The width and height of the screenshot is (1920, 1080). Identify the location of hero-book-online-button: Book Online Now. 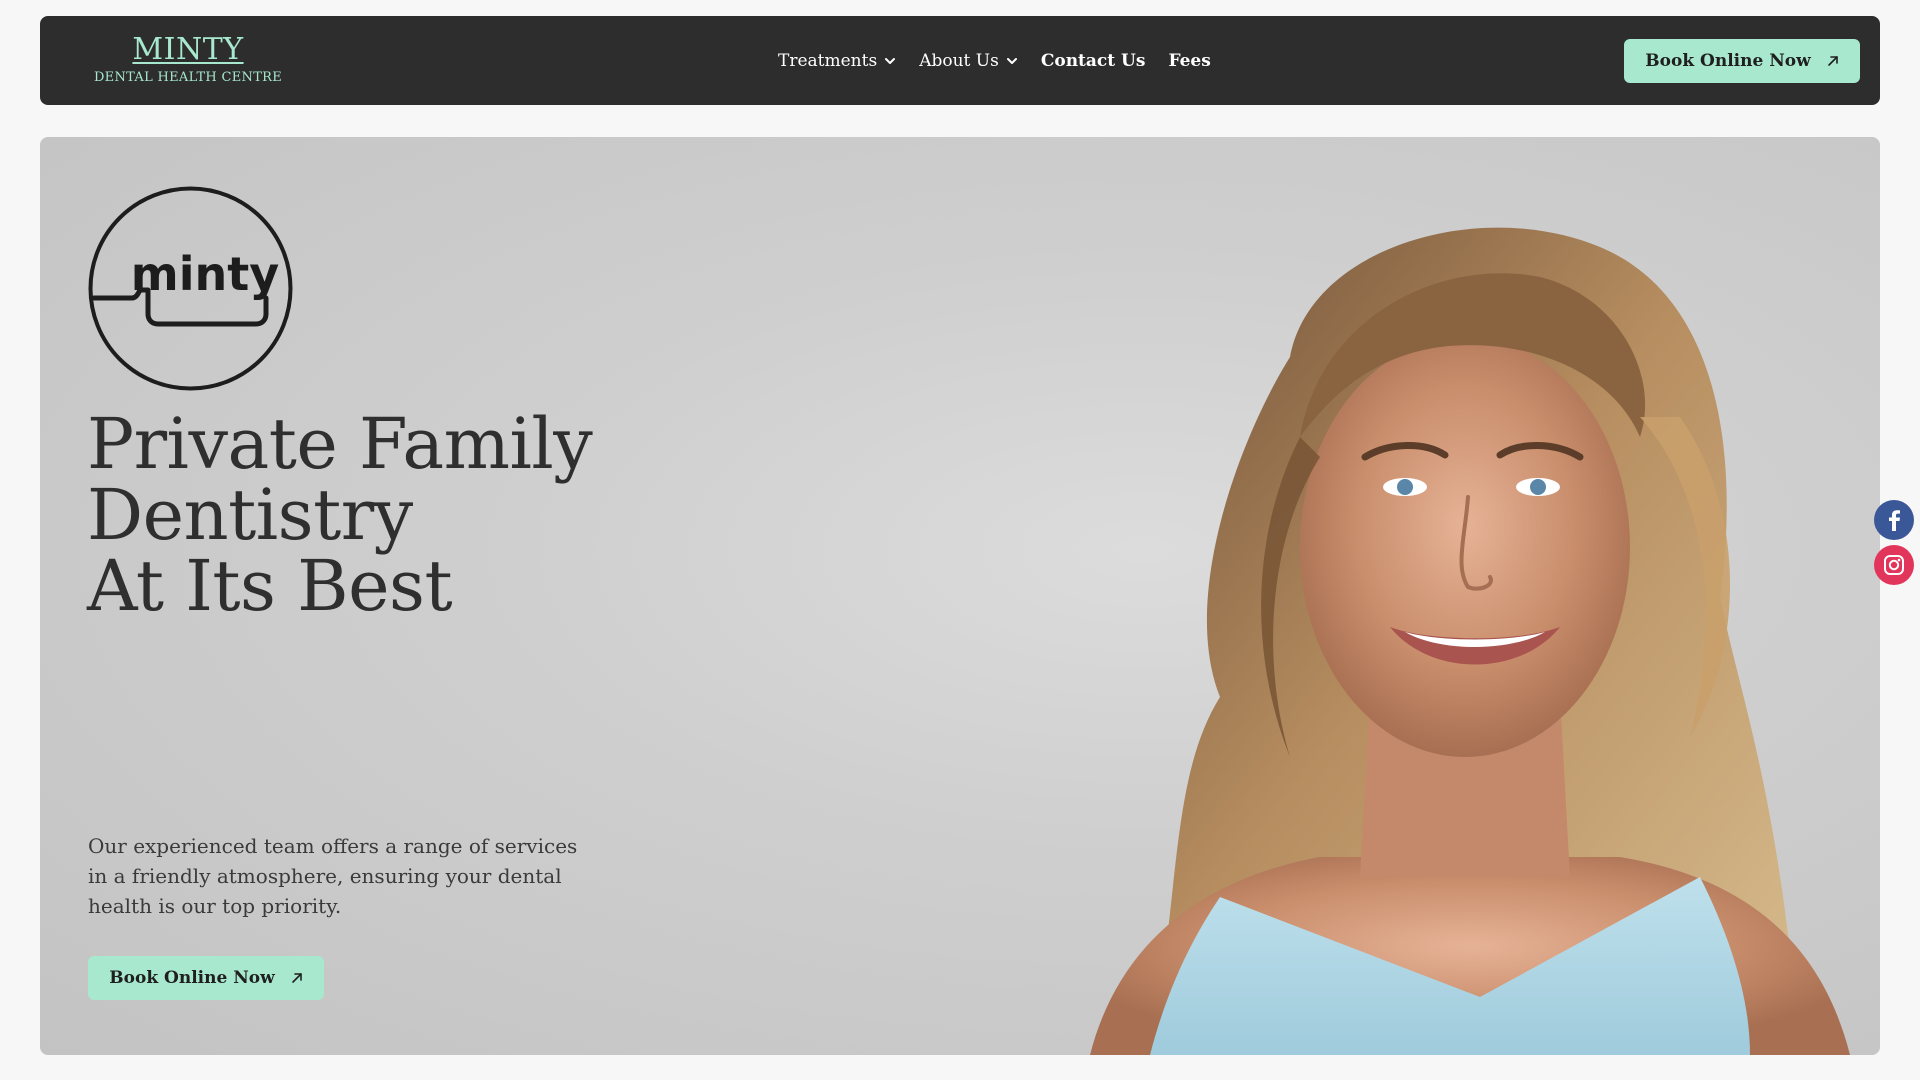
(206, 978).